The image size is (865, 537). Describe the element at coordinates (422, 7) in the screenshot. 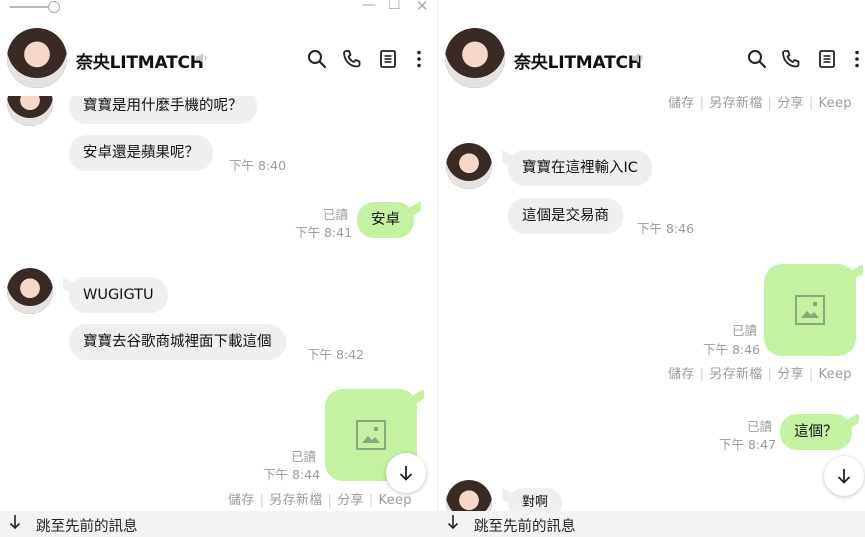

I see `close-button: ✕` at that location.